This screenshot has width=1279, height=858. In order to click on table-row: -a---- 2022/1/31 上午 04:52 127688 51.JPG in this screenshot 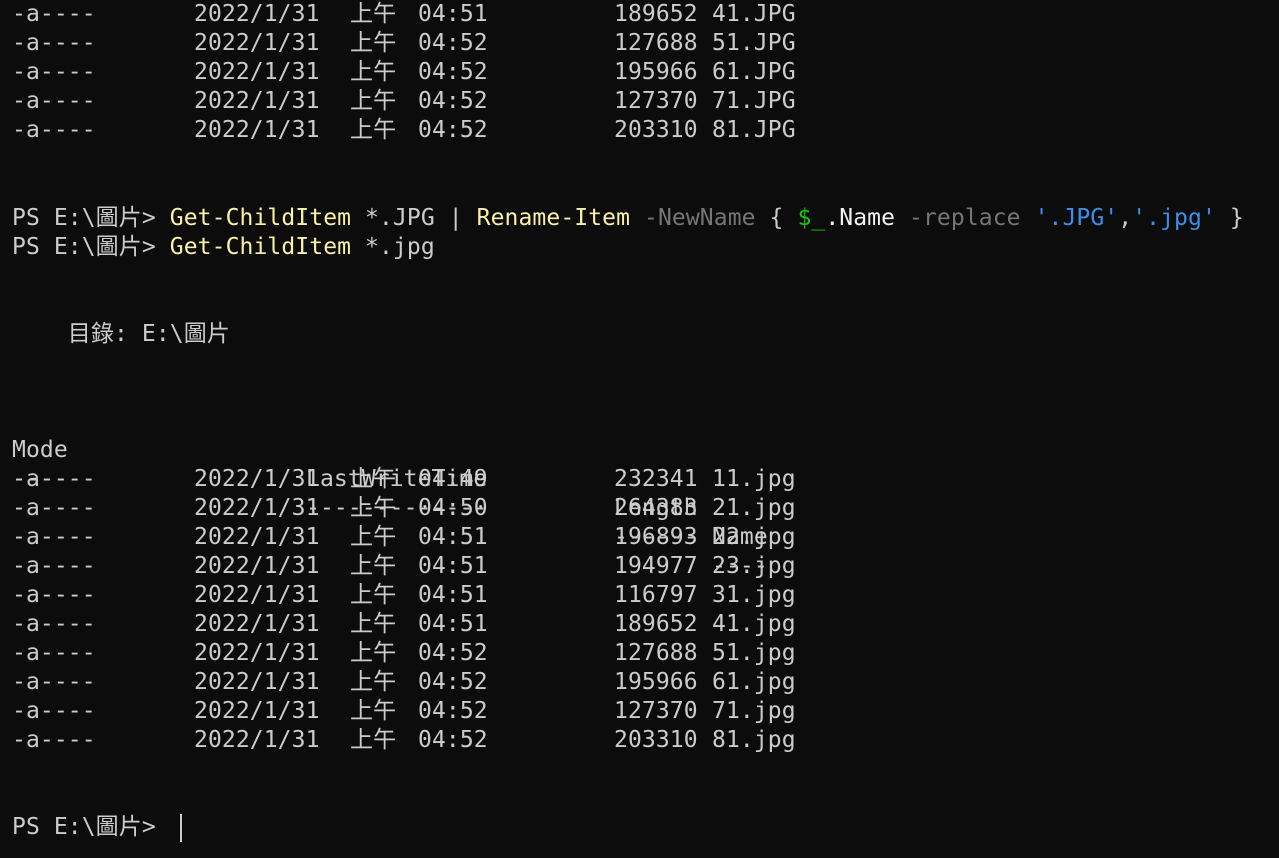, I will do `click(462, 43)`.